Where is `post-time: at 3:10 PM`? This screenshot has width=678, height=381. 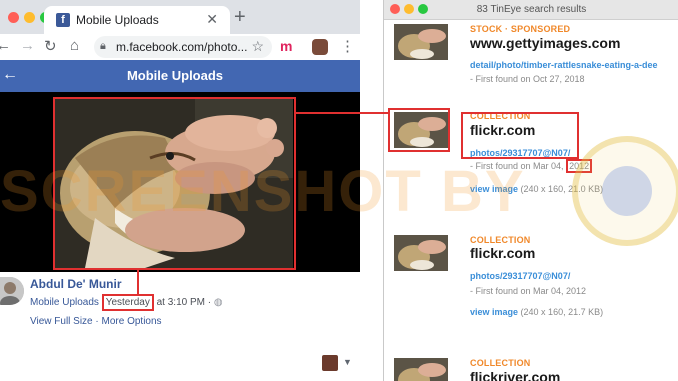
post-time: at 3:10 PM is located at coordinates (180, 302).